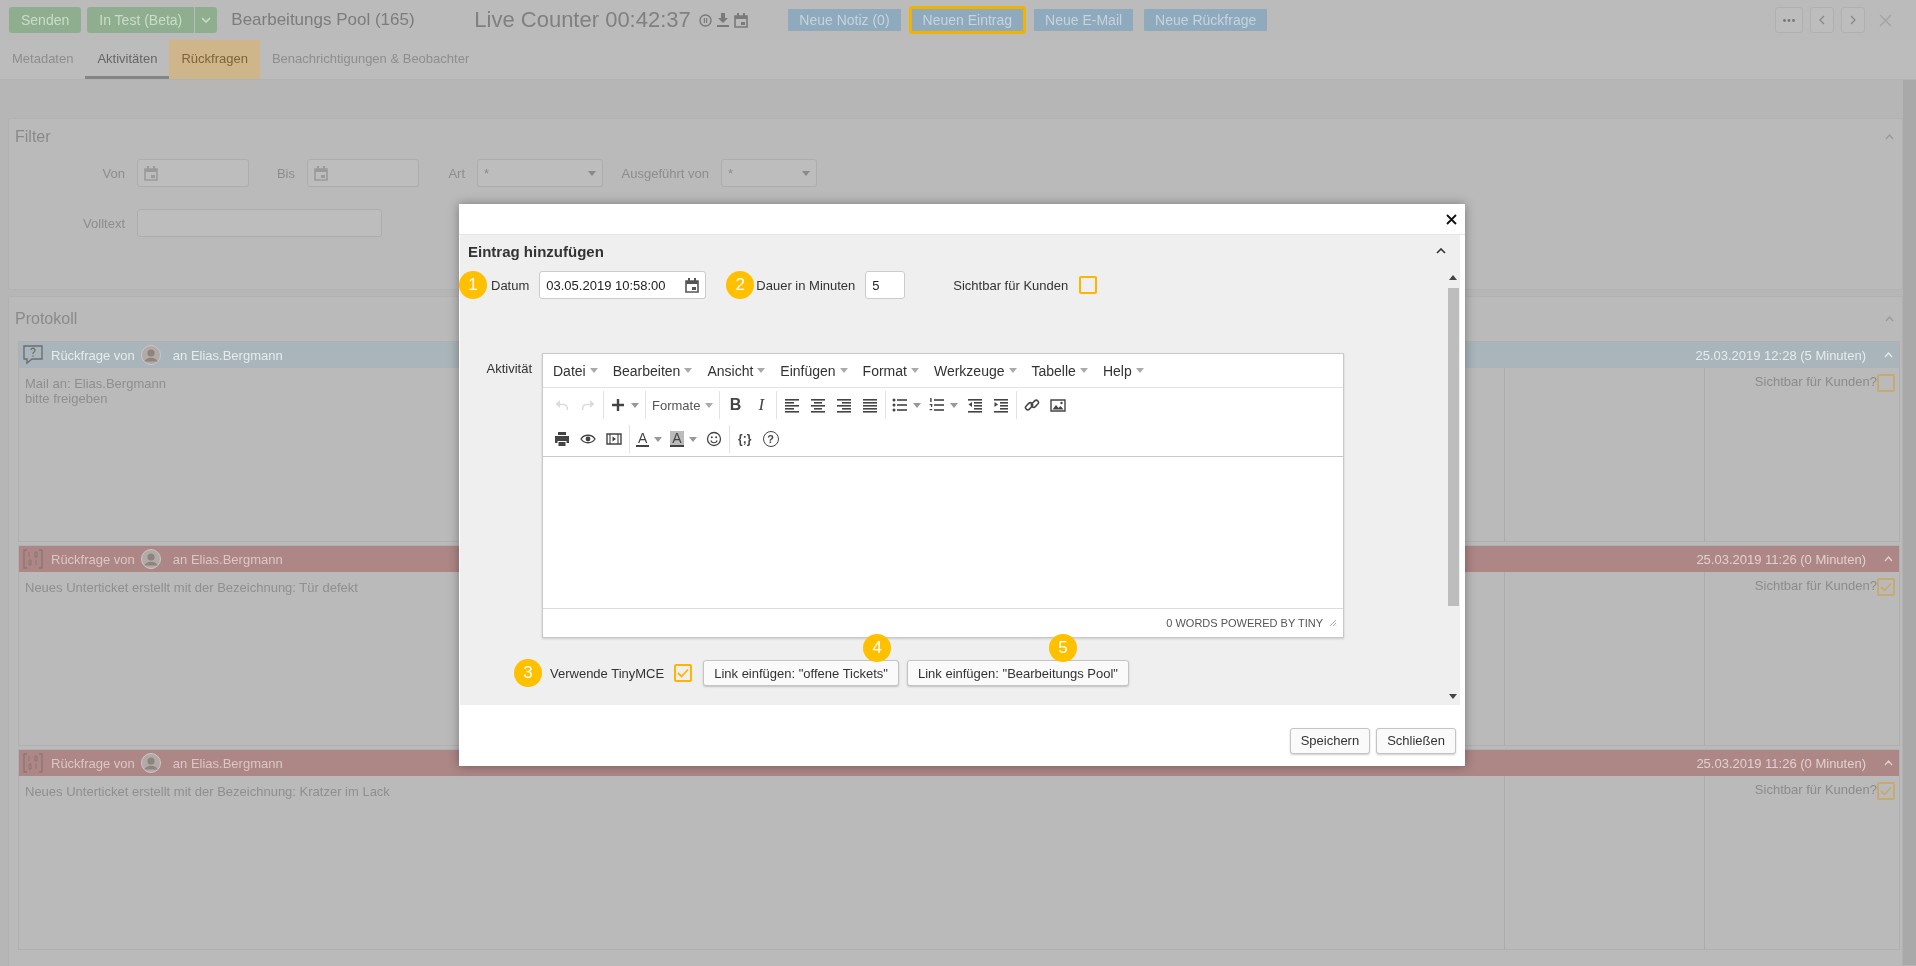 The width and height of the screenshot is (1916, 966). What do you see at coordinates (683, 439) in the screenshot?
I see `backcolor-button: A` at bounding box center [683, 439].